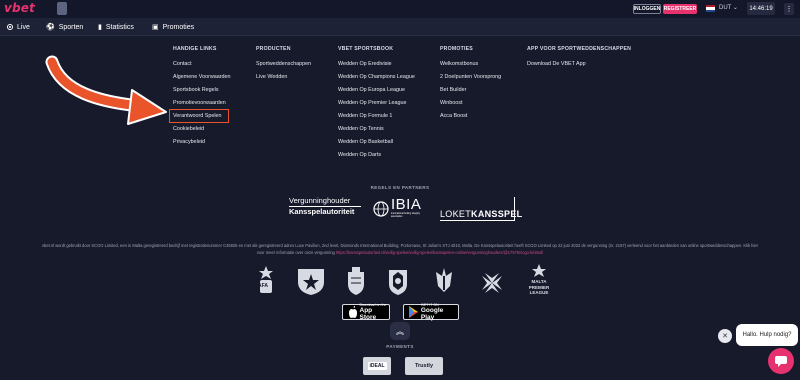  I want to click on chevron-up-icon: ︽, so click(400, 331).